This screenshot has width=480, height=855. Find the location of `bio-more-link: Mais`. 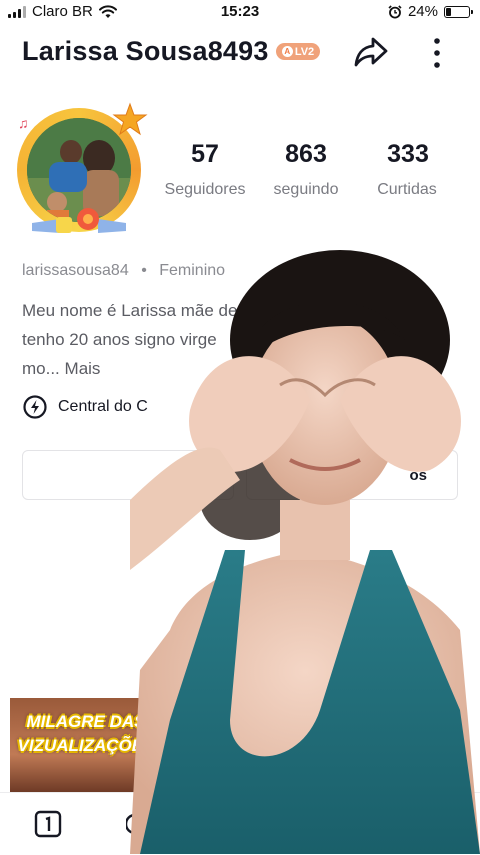

bio-more-link: Mais is located at coordinates (83, 368).